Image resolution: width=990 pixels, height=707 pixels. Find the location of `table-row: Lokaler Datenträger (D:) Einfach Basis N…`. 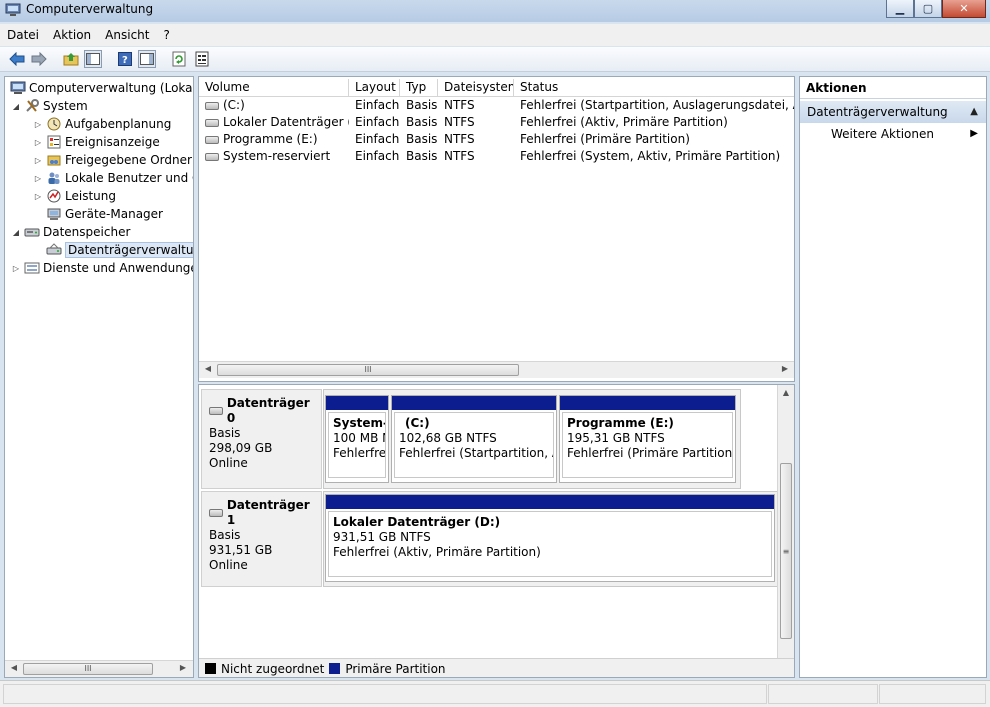

table-row: Lokaler Datenträger (D:) Einfach Basis N… is located at coordinates (496, 122).